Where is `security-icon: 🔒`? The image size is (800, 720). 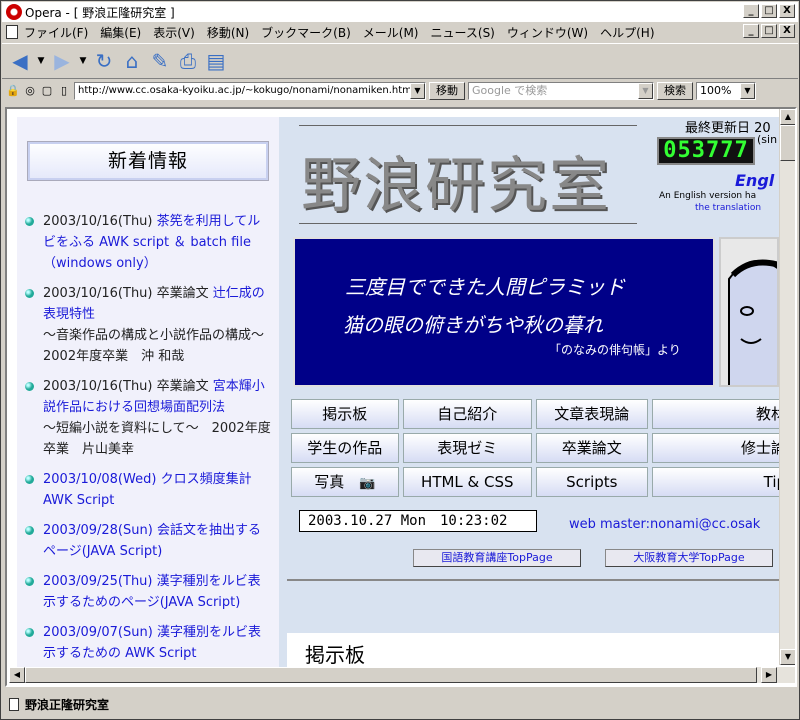
security-icon: 🔒 is located at coordinates (13, 91).